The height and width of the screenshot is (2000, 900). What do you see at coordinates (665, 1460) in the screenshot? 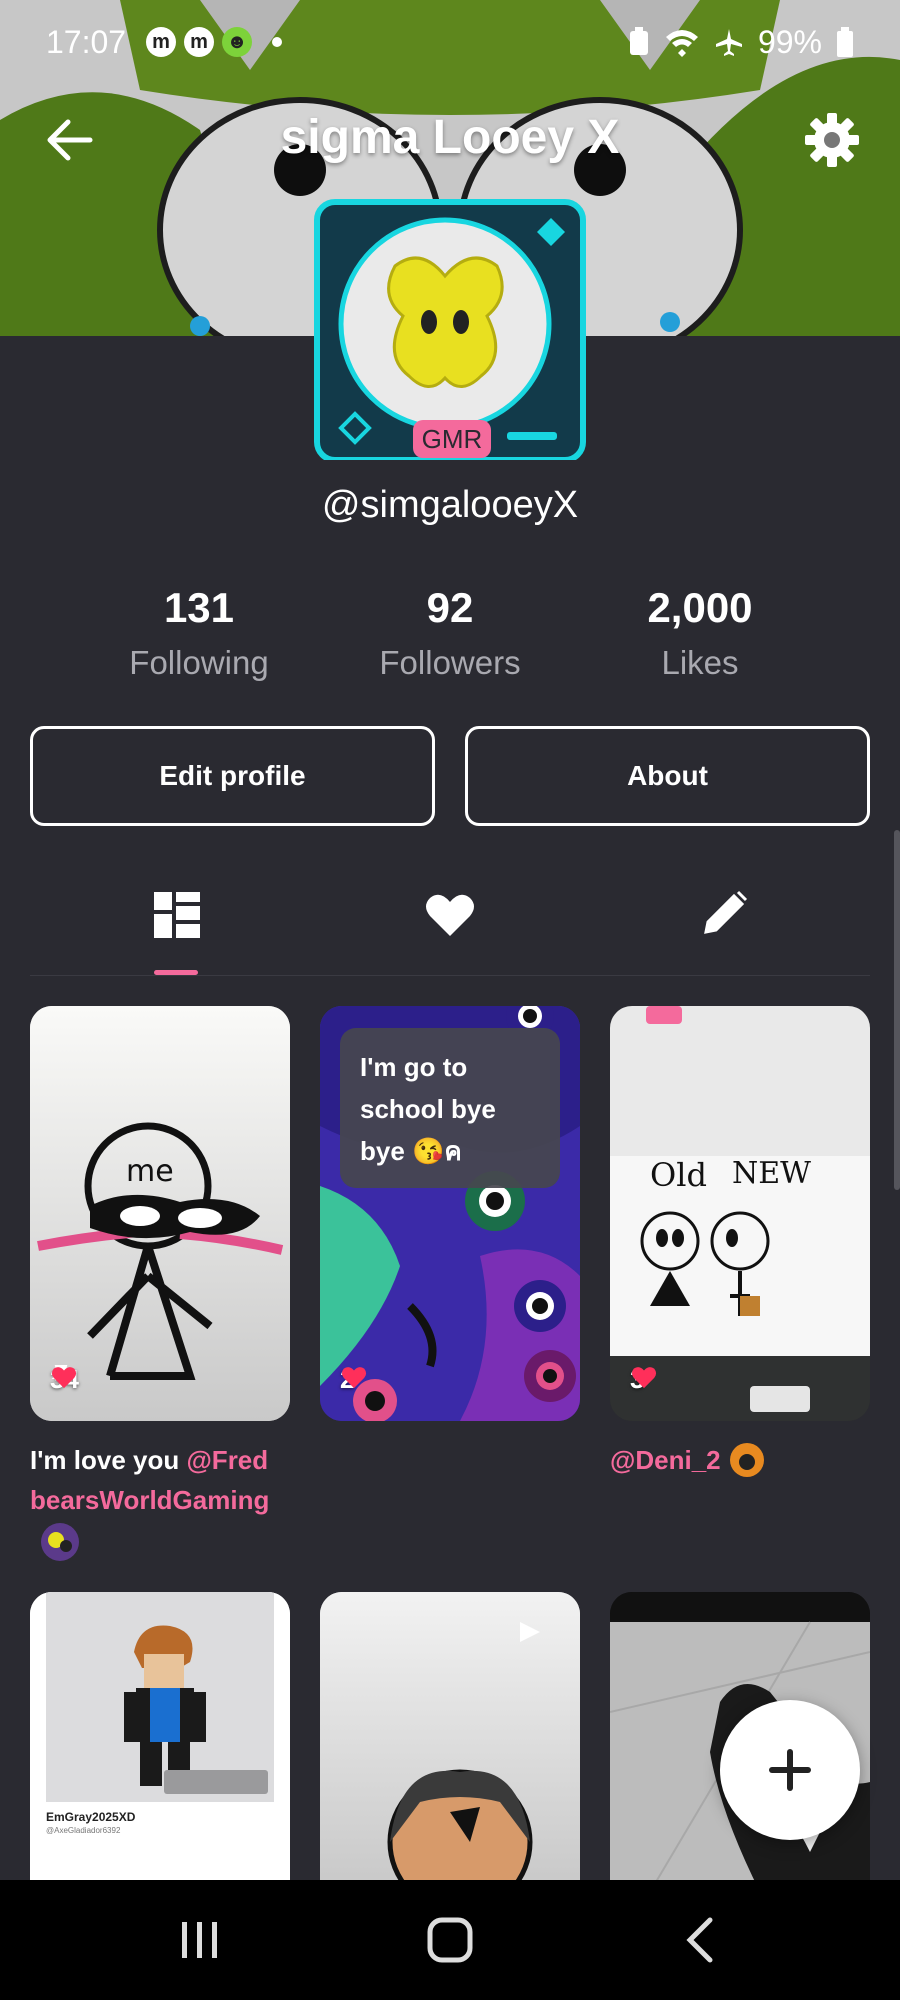
I see `caption-mention: @Deni_2` at bounding box center [665, 1460].